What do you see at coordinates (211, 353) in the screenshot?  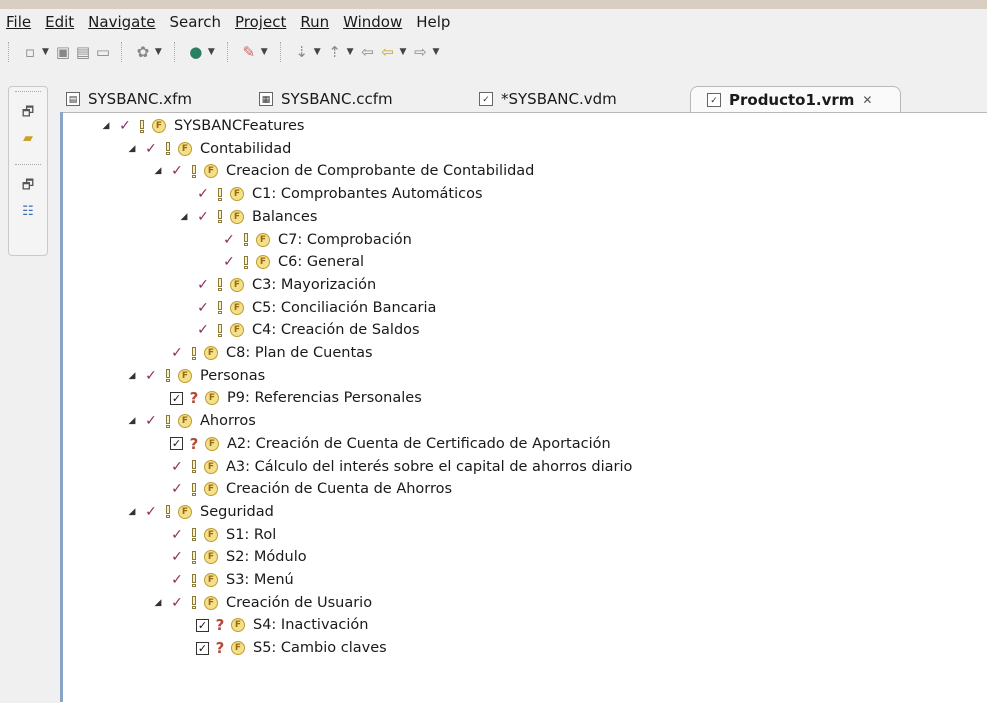 I see `feature-icon: F` at bounding box center [211, 353].